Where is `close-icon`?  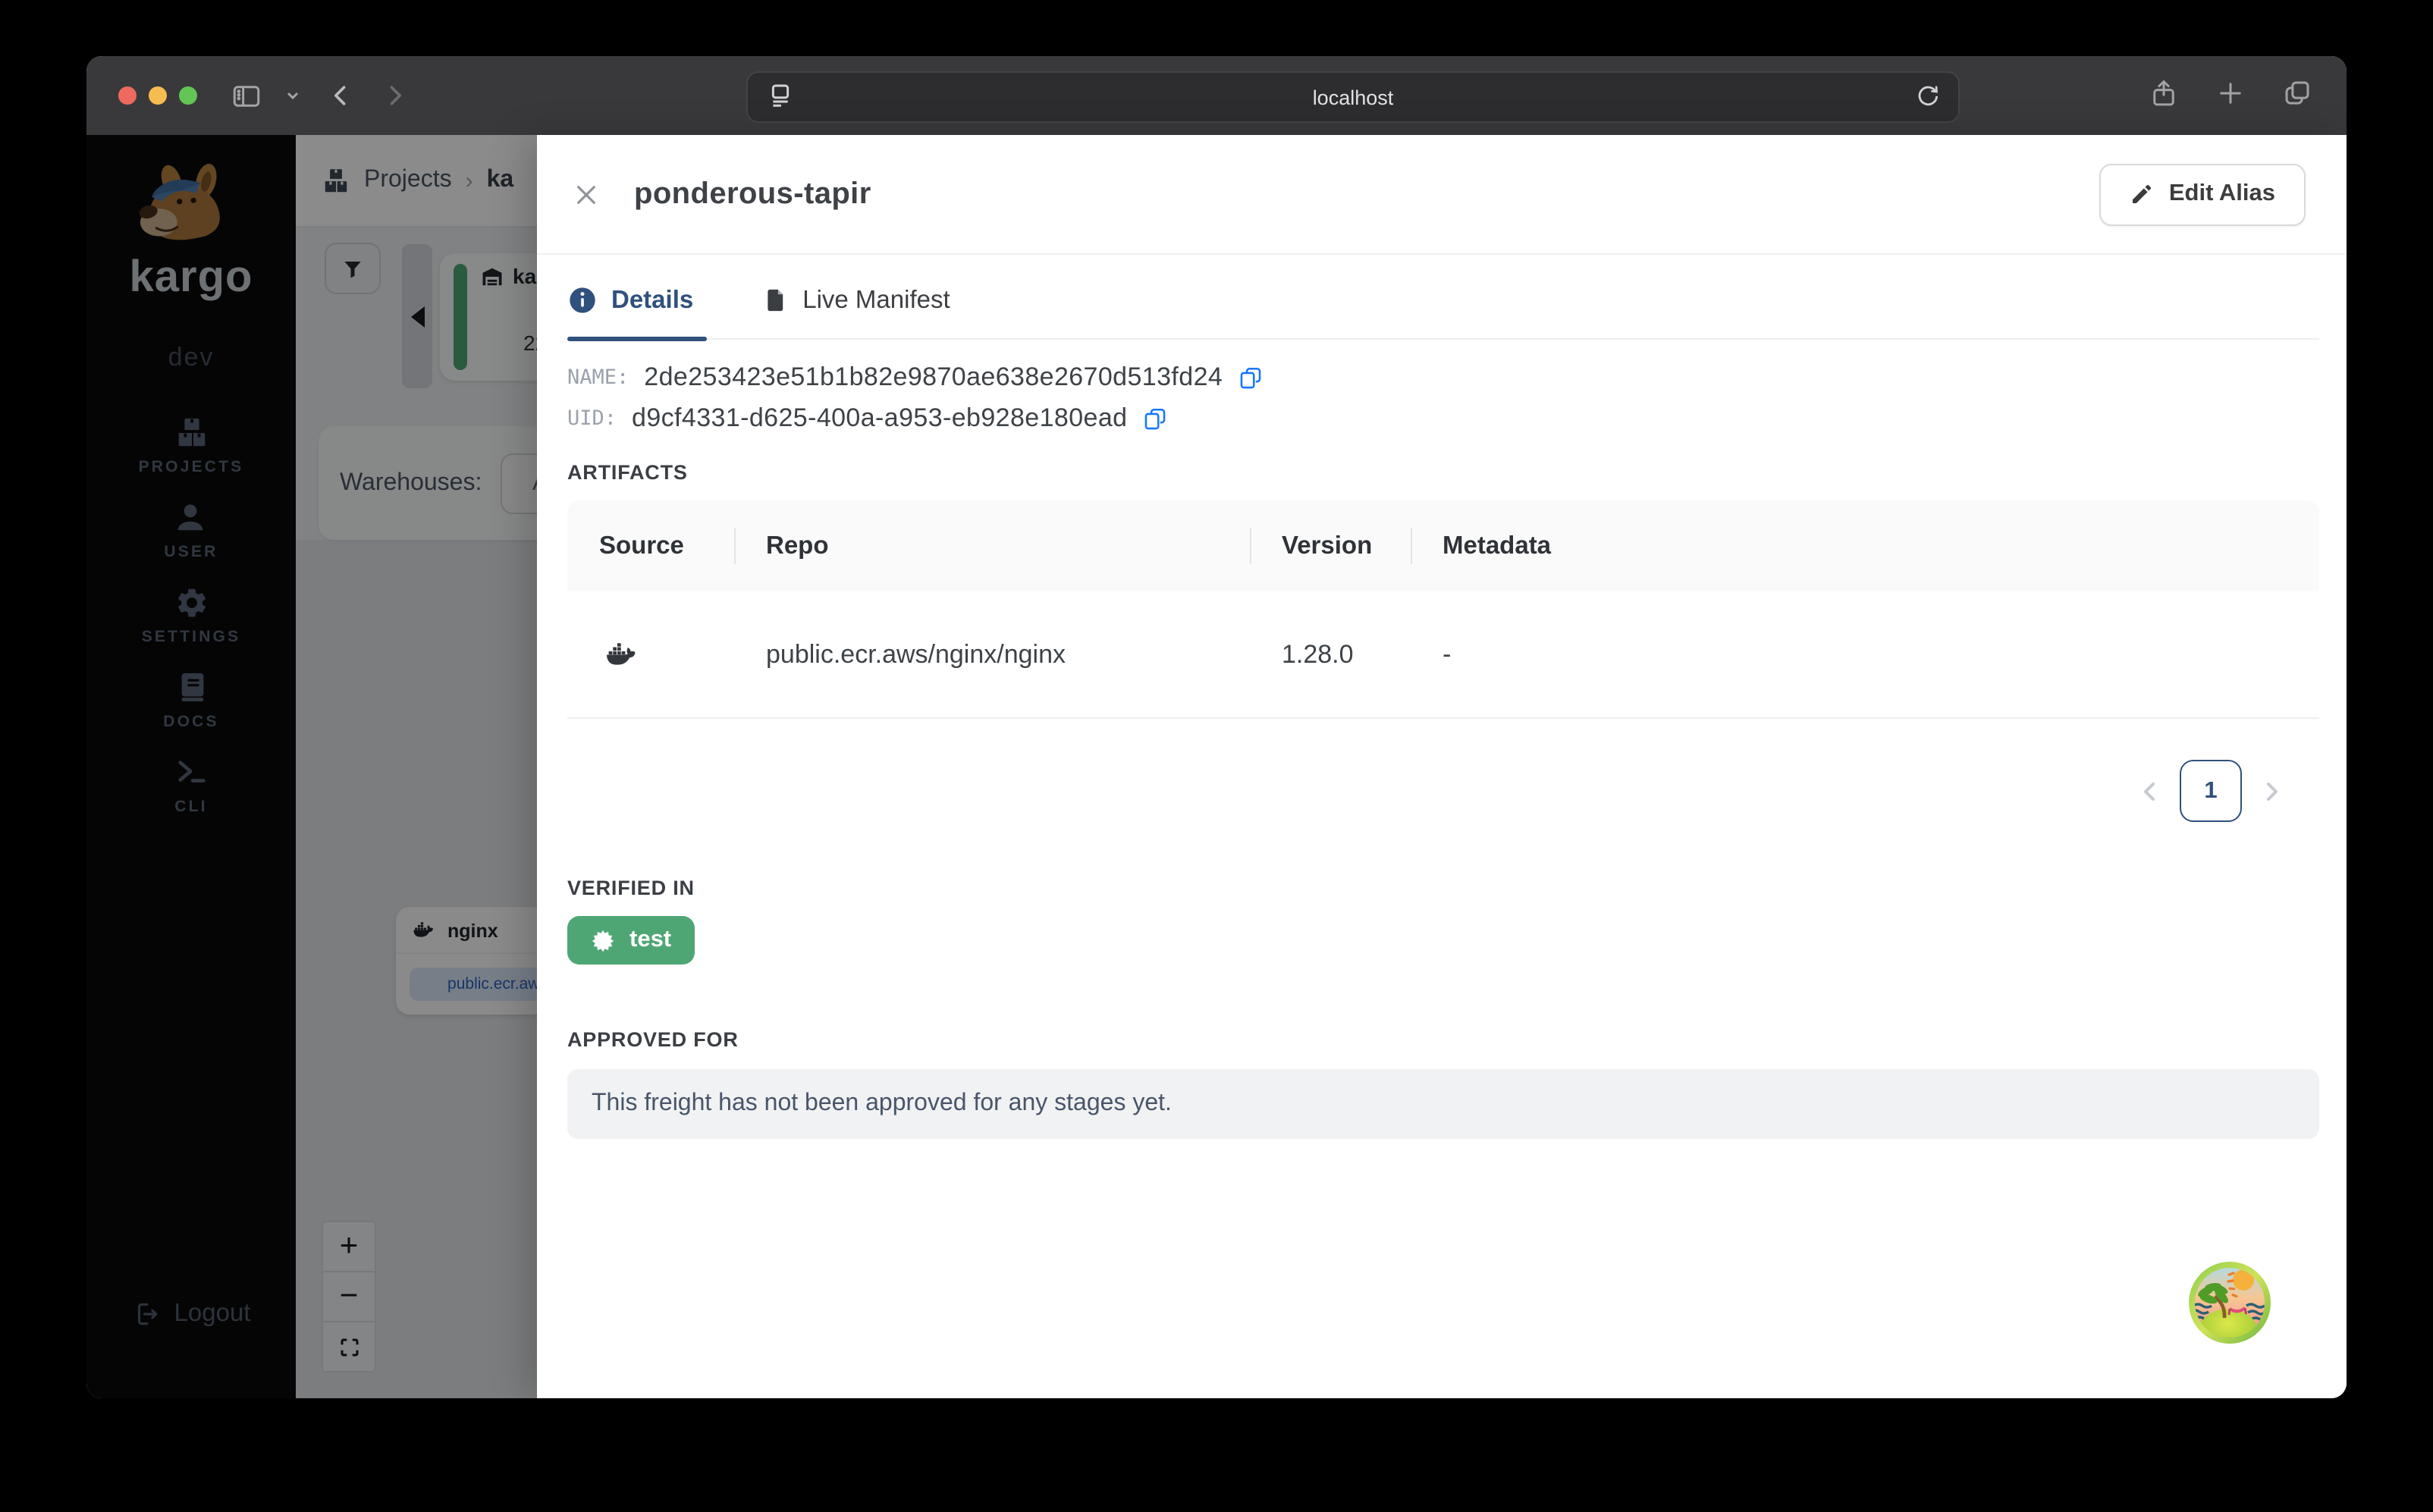 close-icon is located at coordinates (585, 194).